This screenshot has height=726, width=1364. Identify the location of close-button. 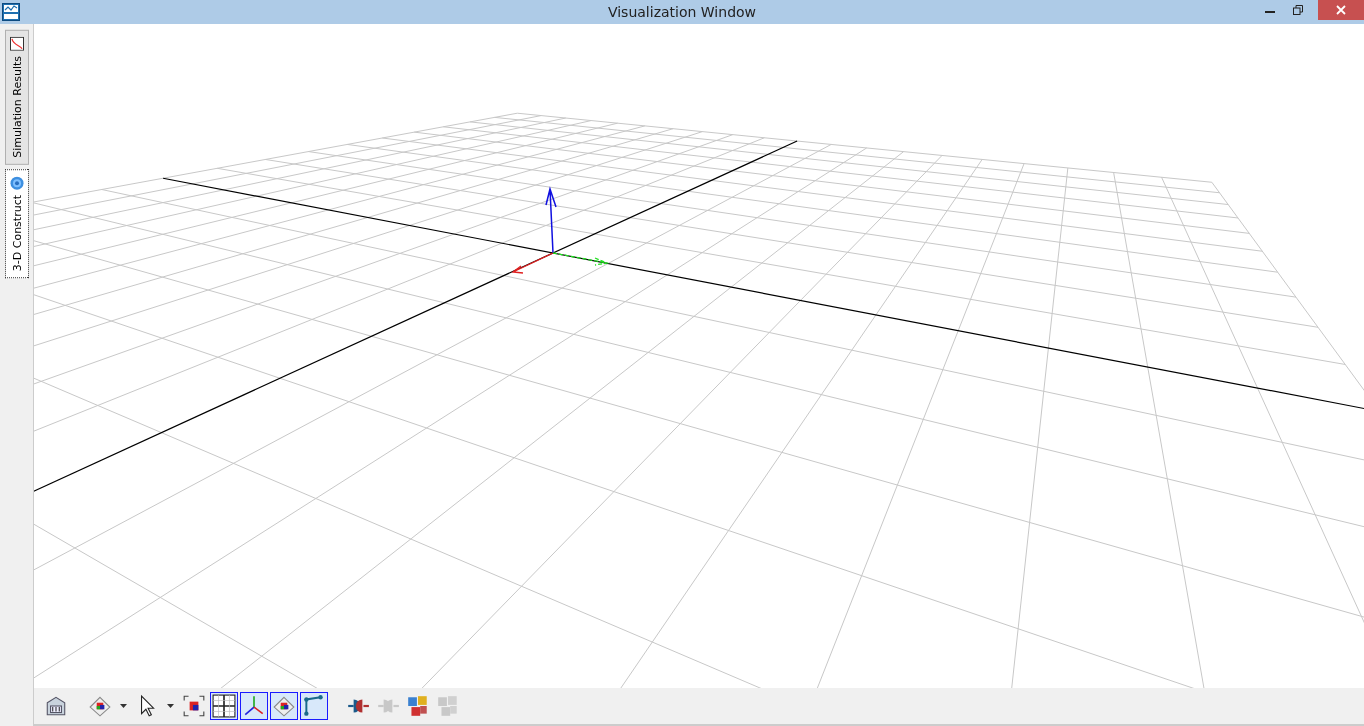
(1341, 10).